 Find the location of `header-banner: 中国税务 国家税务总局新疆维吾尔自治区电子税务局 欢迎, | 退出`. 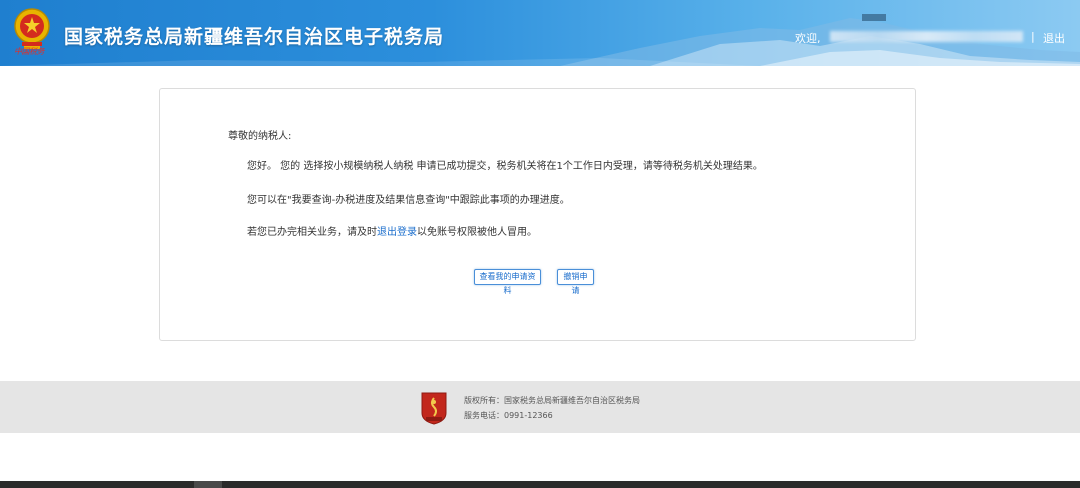

header-banner: 中国税务 国家税务总局新疆维吾尔自治区电子税务局 欢迎, | 退出 is located at coordinates (540, 33).